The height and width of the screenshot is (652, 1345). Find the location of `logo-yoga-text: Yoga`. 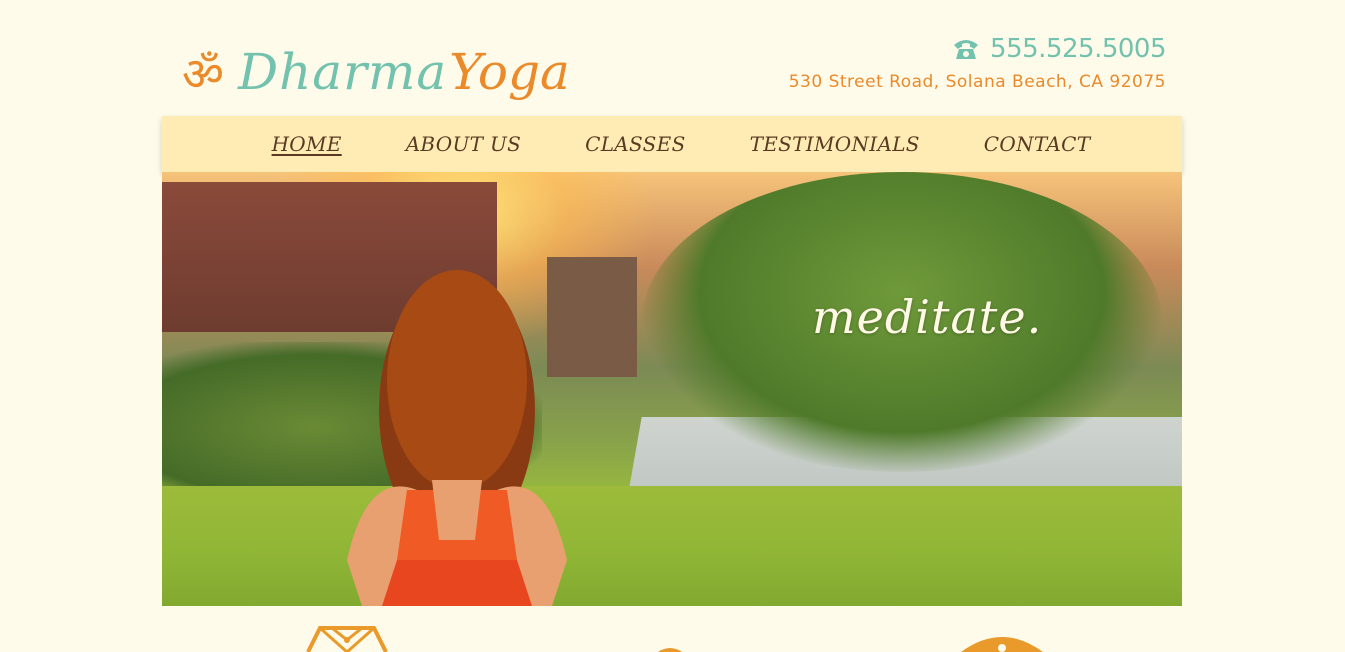

logo-yoga-text: Yoga is located at coordinates (509, 72).